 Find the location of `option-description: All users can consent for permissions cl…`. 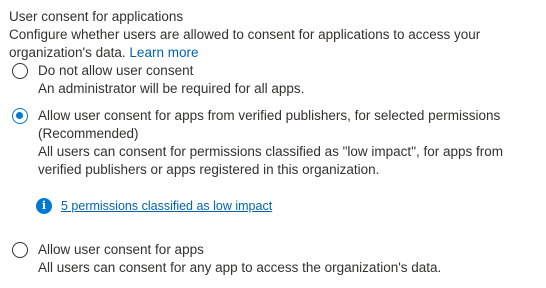

option-description: All users can consent for permissions cl… is located at coordinates (271, 160).